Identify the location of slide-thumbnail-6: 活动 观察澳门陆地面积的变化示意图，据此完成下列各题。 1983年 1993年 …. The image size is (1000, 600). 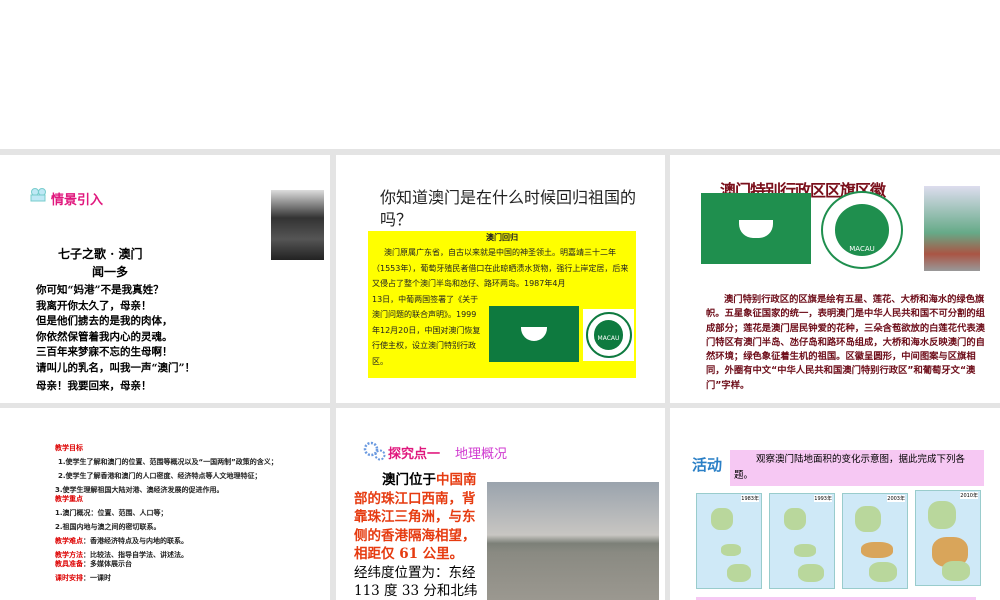
(835, 504).